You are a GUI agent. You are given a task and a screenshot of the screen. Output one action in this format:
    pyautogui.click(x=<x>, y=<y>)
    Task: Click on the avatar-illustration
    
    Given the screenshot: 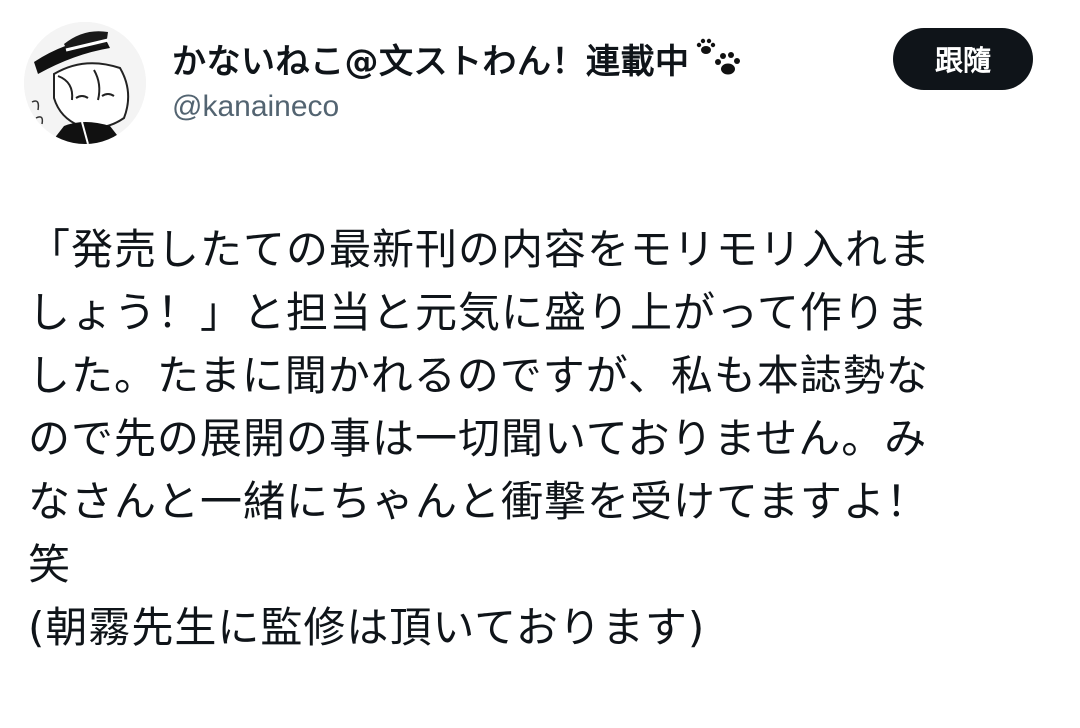 What is the action you would take?
    pyautogui.click(x=85, y=83)
    